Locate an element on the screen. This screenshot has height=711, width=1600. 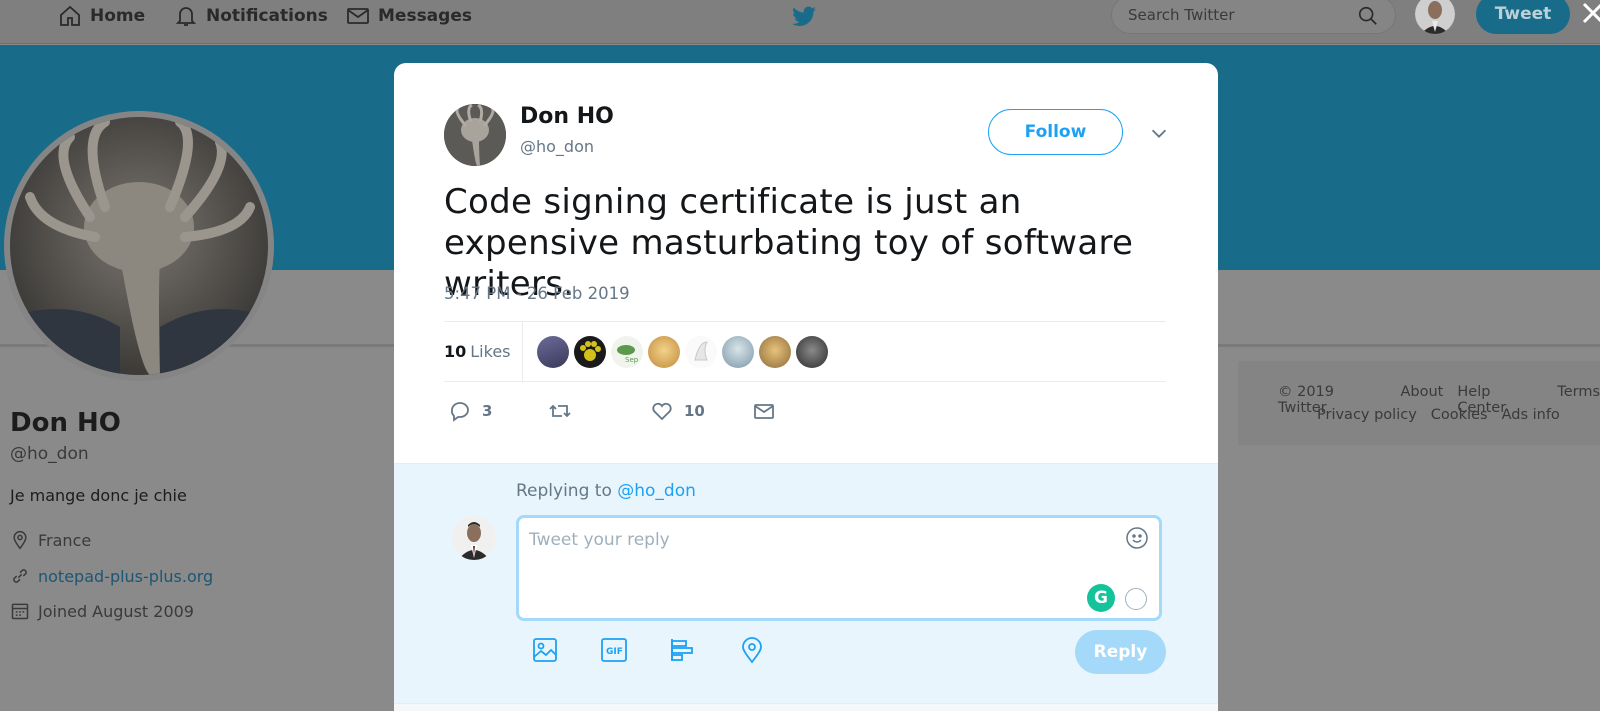
footer-cookies-link: Cookies is located at coordinates (1459, 415).